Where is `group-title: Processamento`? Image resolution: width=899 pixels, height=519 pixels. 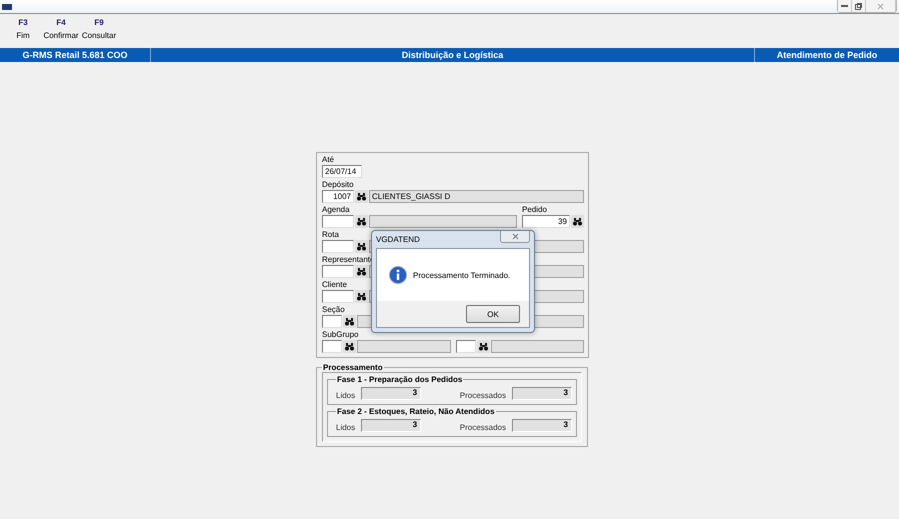 group-title: Processamento is located at coordinates (353, 367).